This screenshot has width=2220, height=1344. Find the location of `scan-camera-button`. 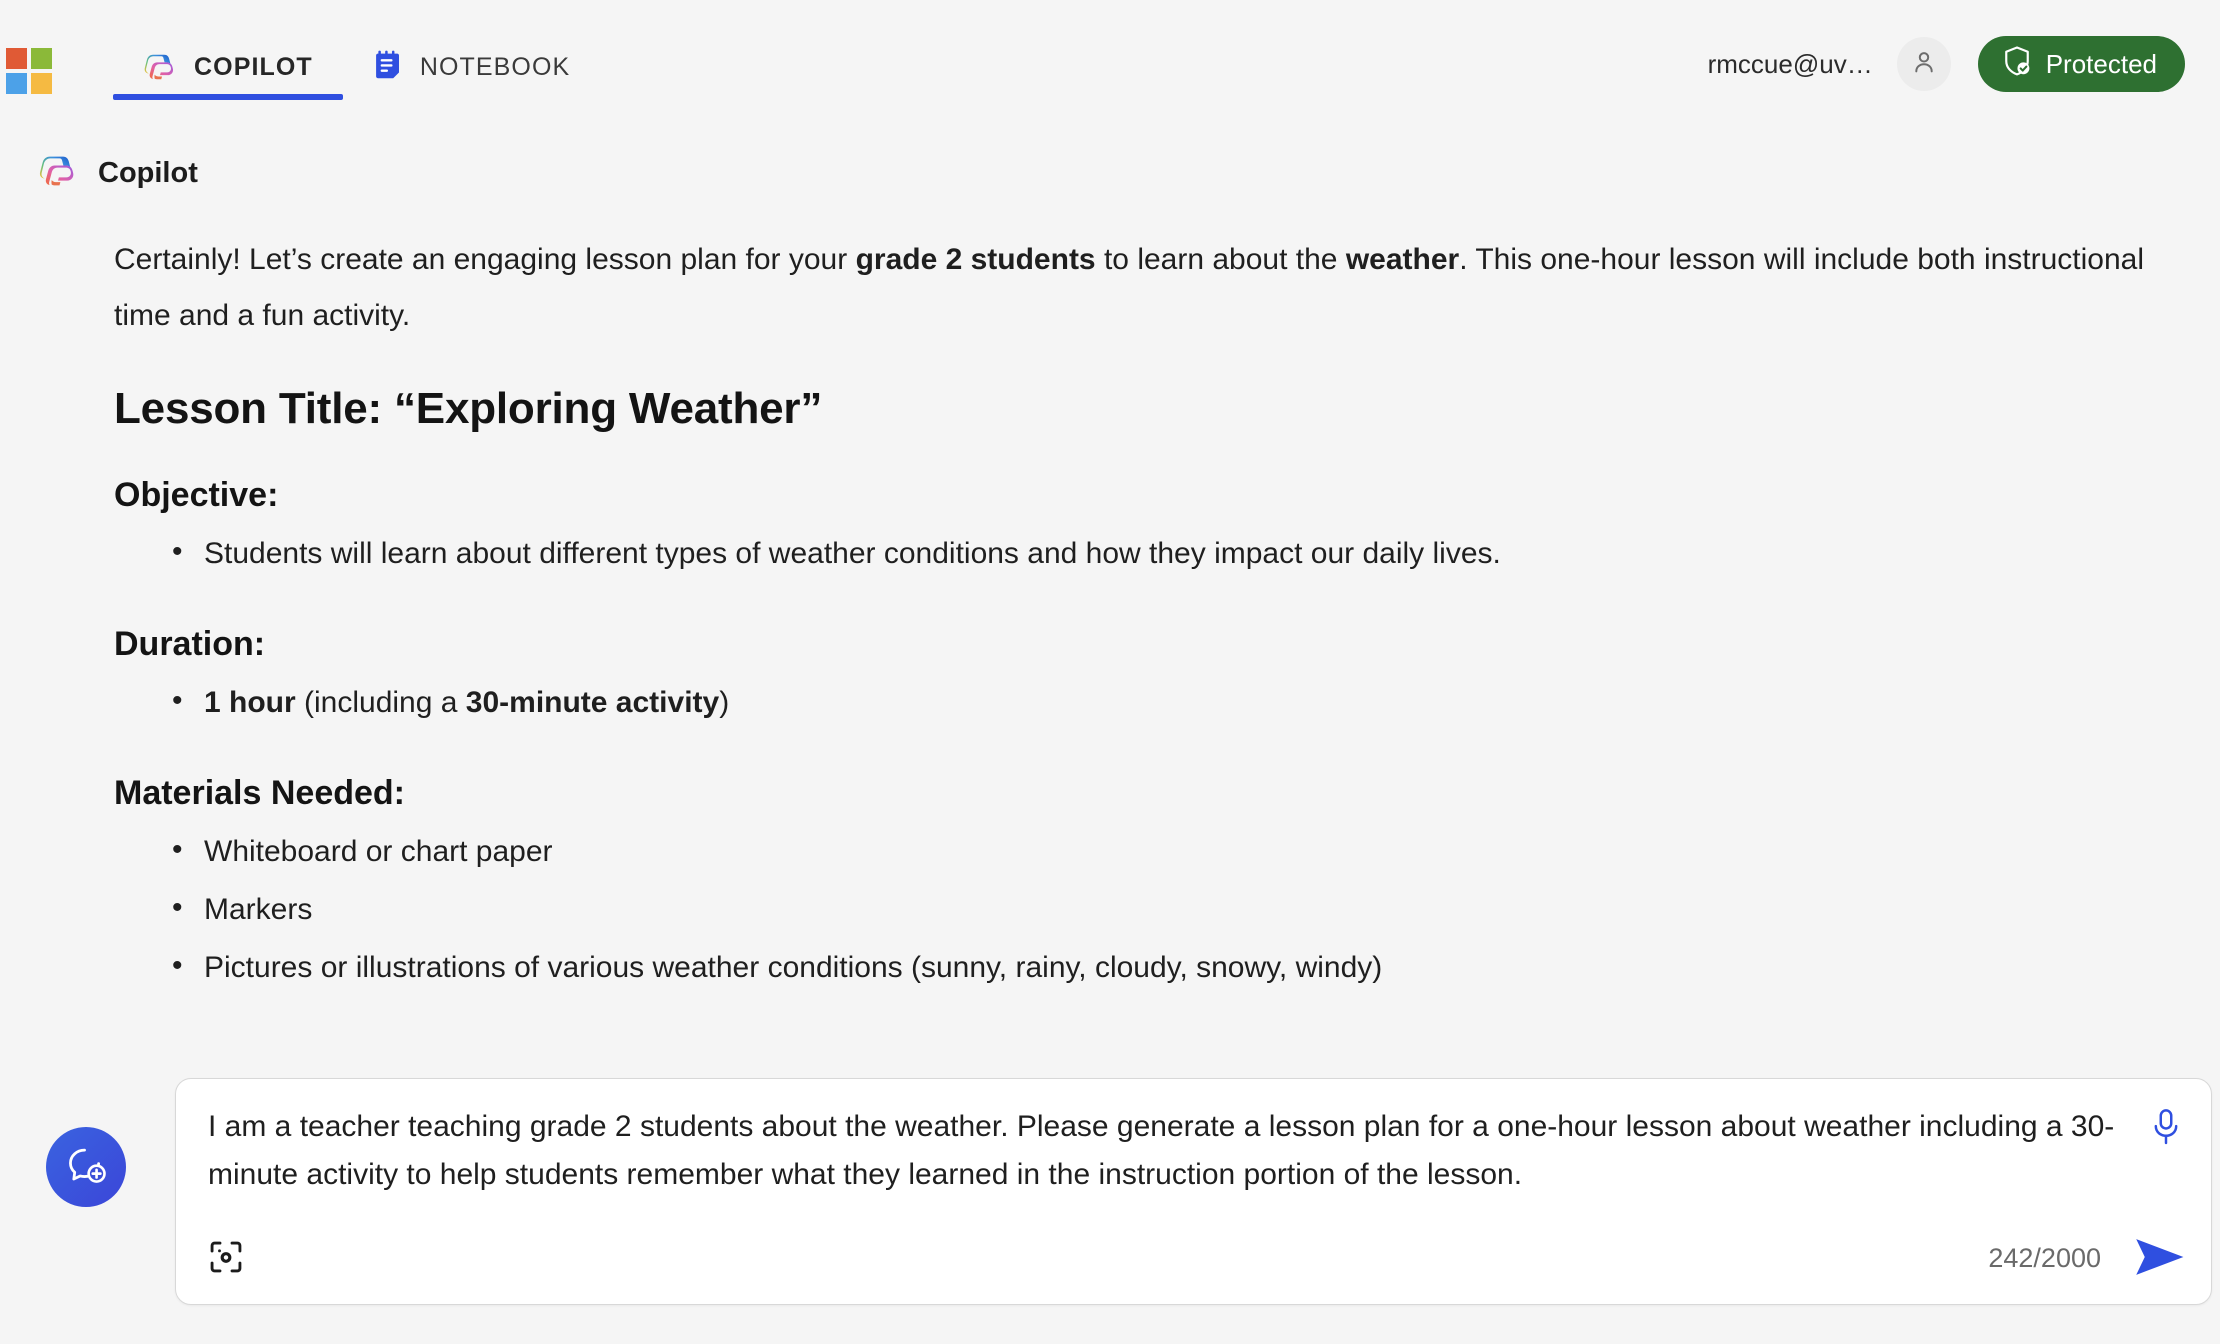

scan-camera-button is located at coordinates (226, 1258).